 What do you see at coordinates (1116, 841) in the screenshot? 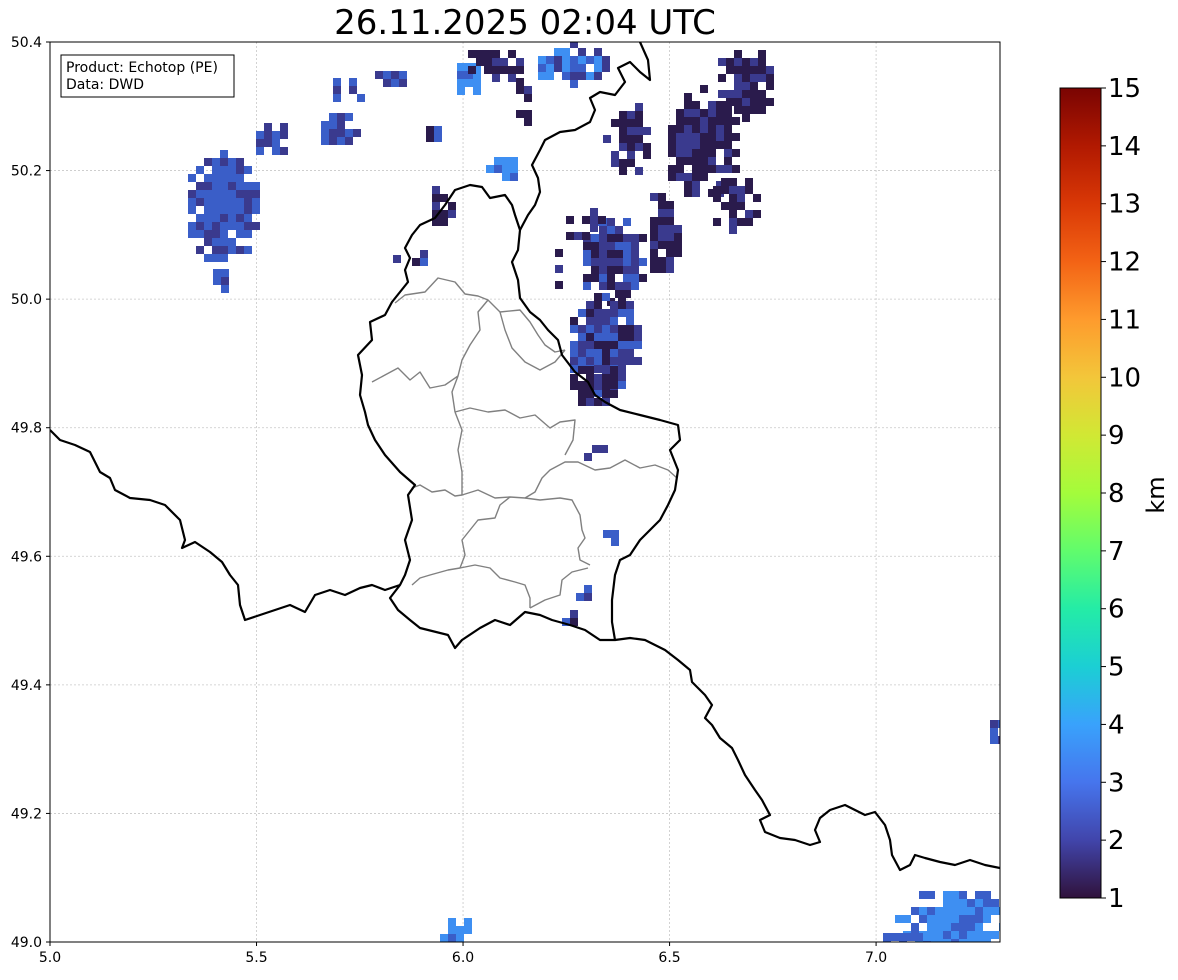
I see `colorbar-tick-label: 2` at bounding box center [1116, 841].